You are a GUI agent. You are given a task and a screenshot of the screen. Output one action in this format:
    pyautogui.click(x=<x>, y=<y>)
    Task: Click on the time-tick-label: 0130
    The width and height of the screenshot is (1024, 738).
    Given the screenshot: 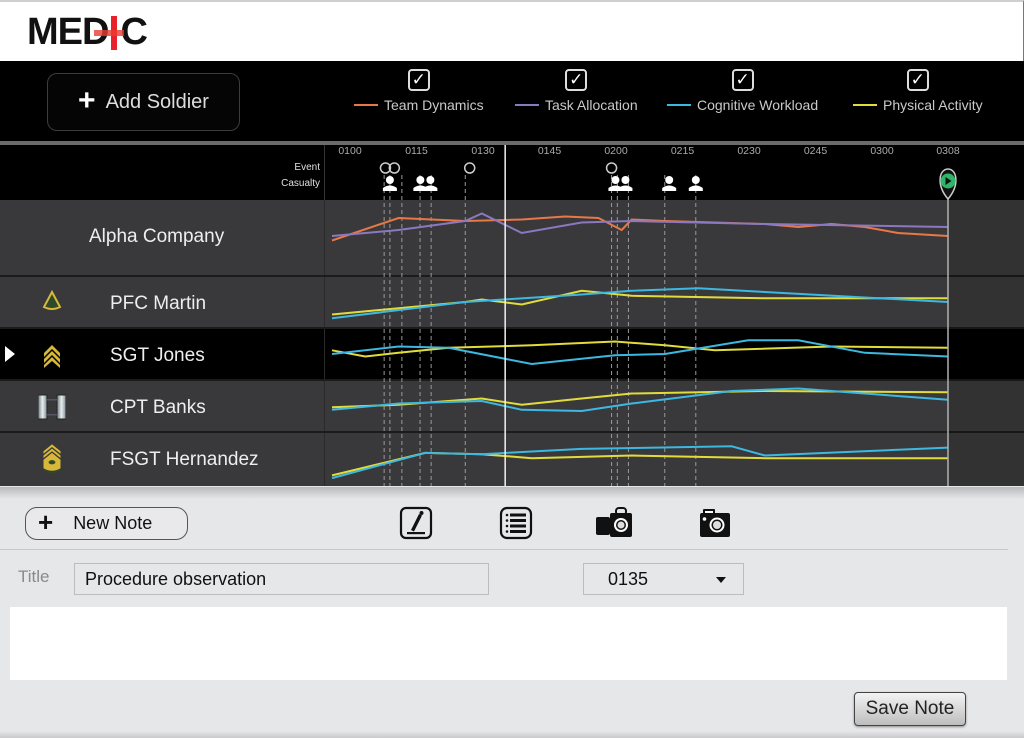 What is the action you would take?
    pyautogui.click(x=483, y=151)
    